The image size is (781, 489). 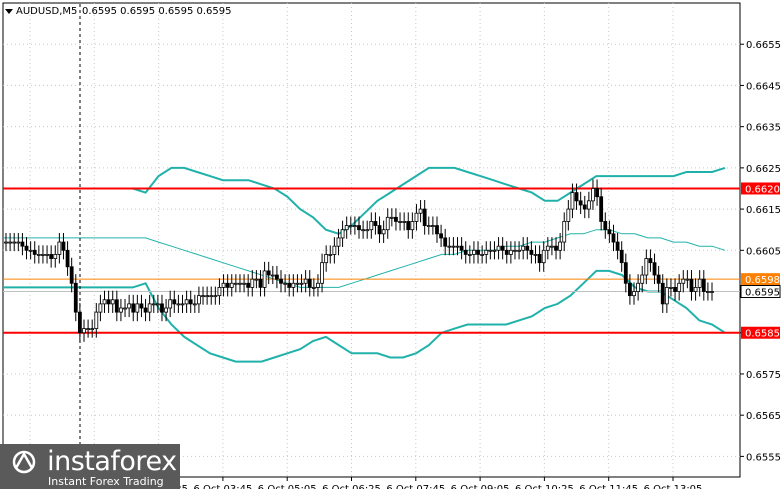 I want to click on y-tick-label: 0.6605, so click(x=763, y=251).